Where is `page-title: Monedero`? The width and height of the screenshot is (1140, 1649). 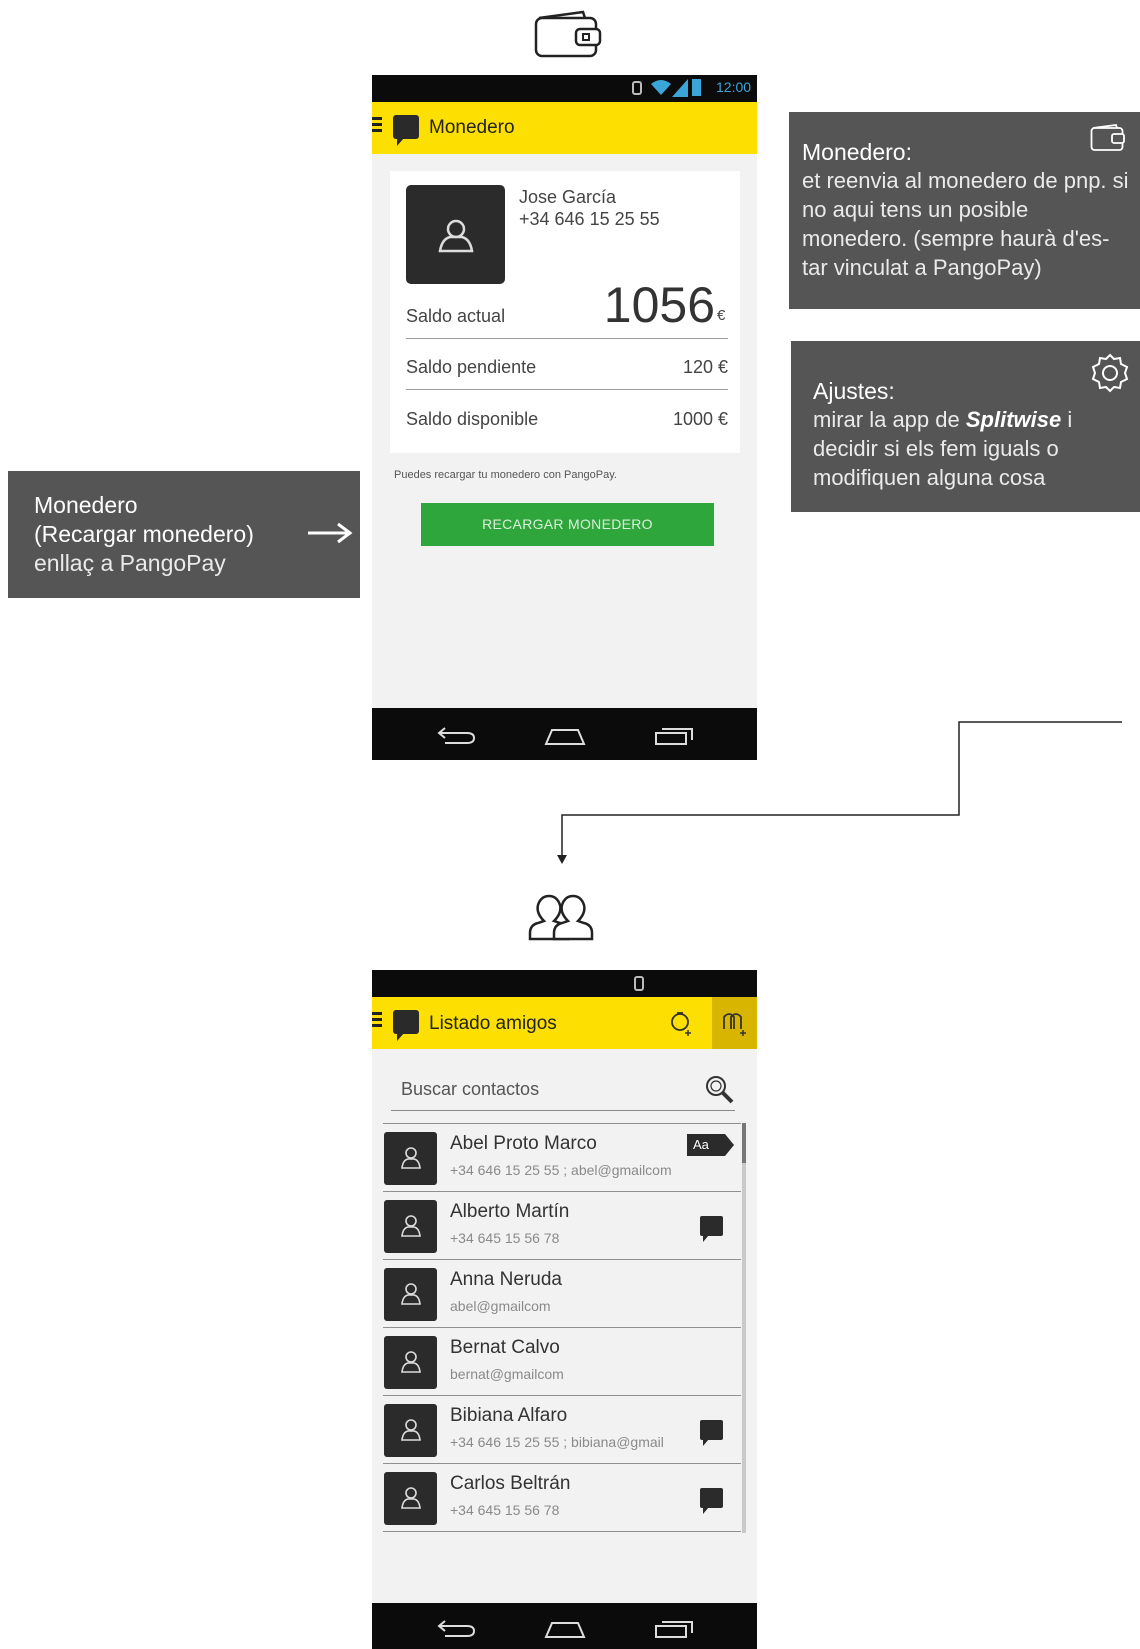
page-title: Monedero is located at coordinates (472, 127).